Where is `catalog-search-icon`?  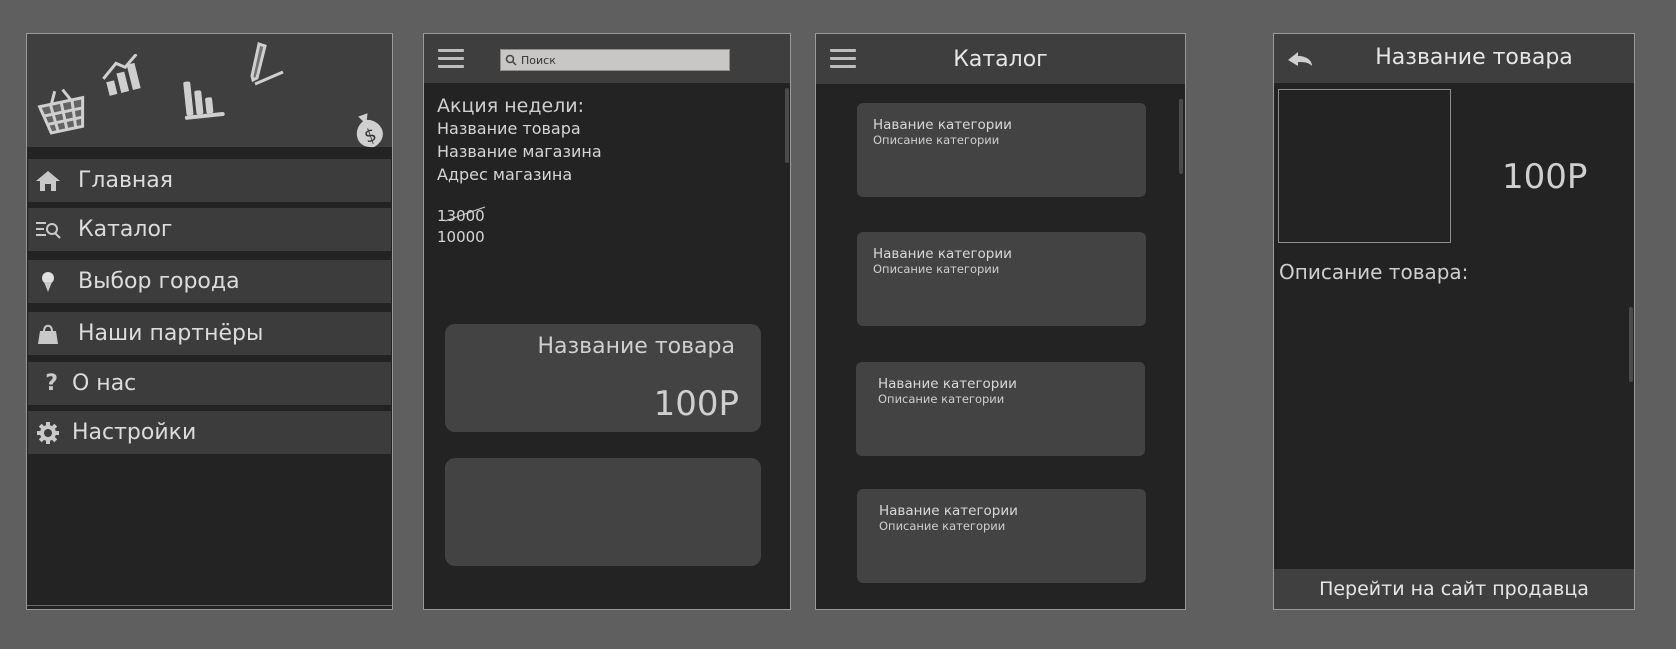
catalog-search-icon is located at coordinates (48, 229).